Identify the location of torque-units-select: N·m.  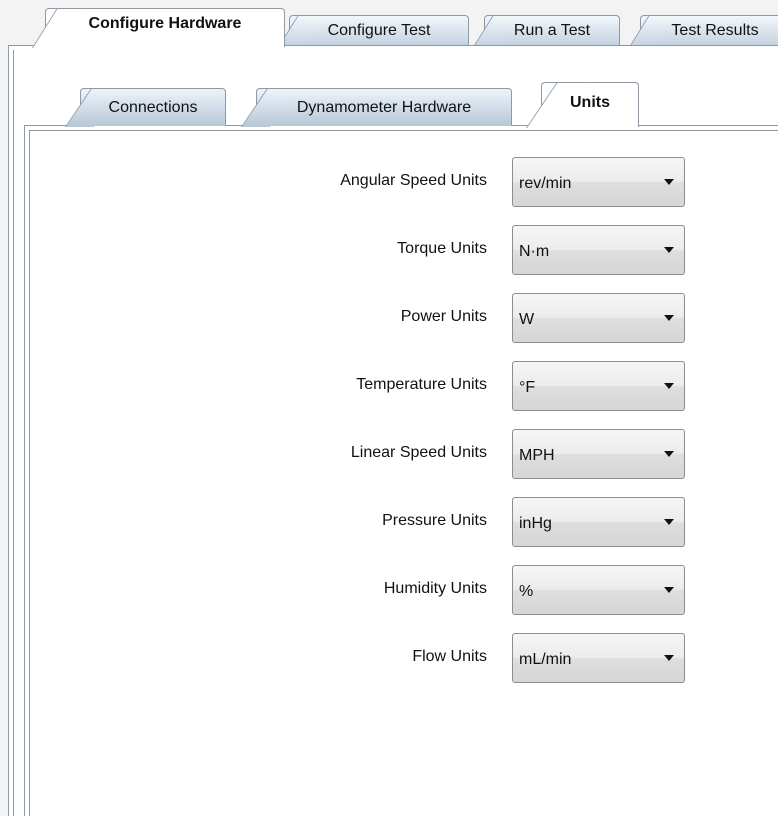
(598, 250).